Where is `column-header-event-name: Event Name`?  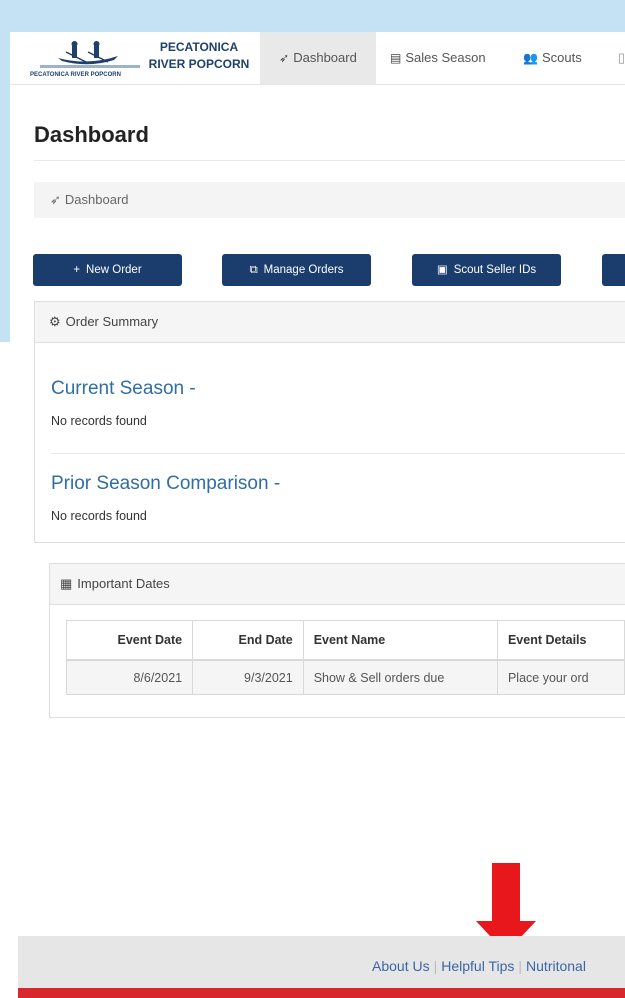 column-header-event-name: Event Name is located at coordinates (400, 640).